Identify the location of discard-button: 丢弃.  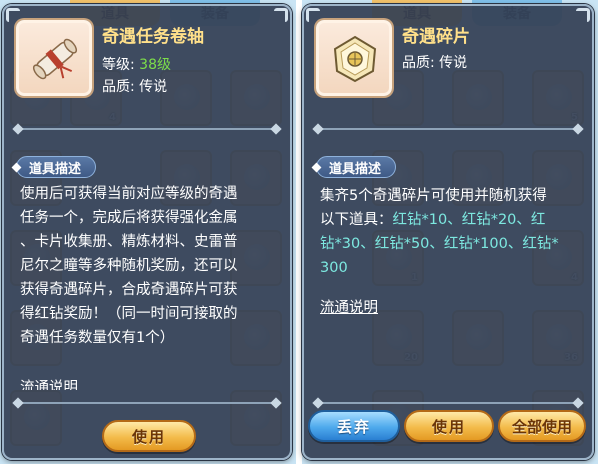
(354, 426).